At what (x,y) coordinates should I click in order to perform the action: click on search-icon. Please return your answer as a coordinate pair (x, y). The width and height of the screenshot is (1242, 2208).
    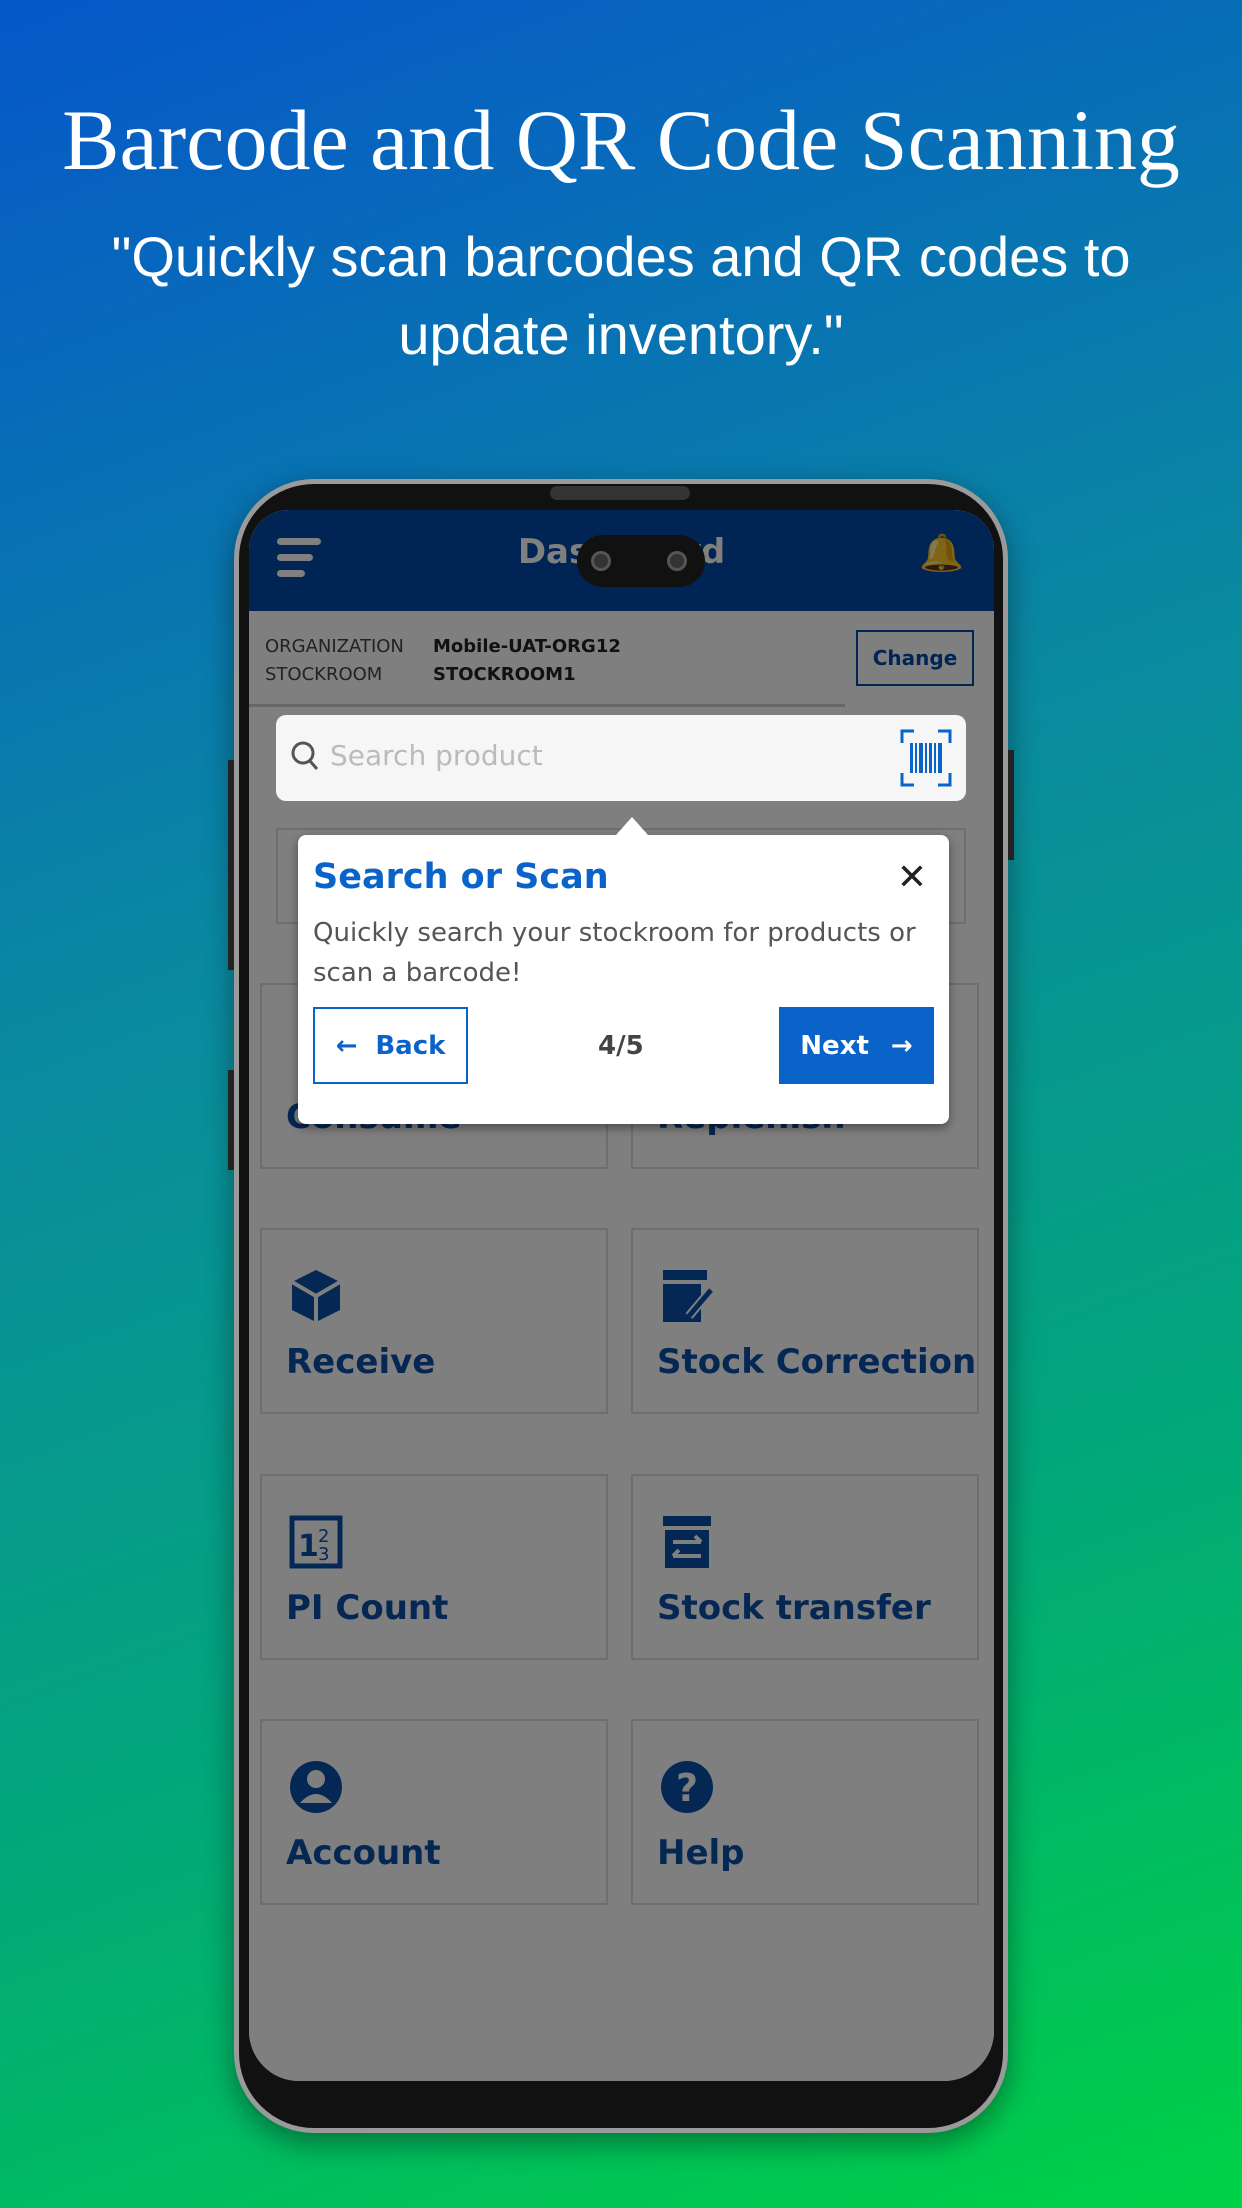
    Looking at the image, I should click on (305, 755).